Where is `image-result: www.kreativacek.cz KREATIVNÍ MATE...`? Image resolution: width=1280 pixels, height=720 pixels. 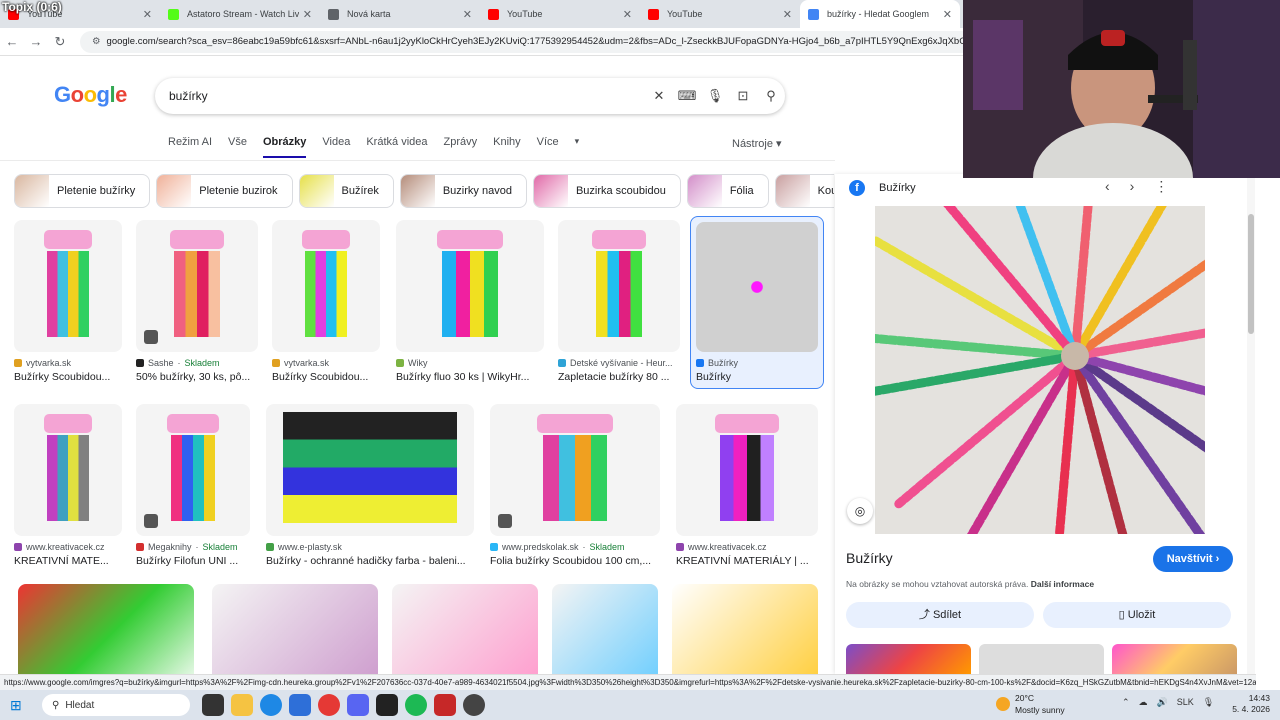
image-result: www.kreativacek.cz KREATIVNÍ MATE... is located at coordinates (68, 485).